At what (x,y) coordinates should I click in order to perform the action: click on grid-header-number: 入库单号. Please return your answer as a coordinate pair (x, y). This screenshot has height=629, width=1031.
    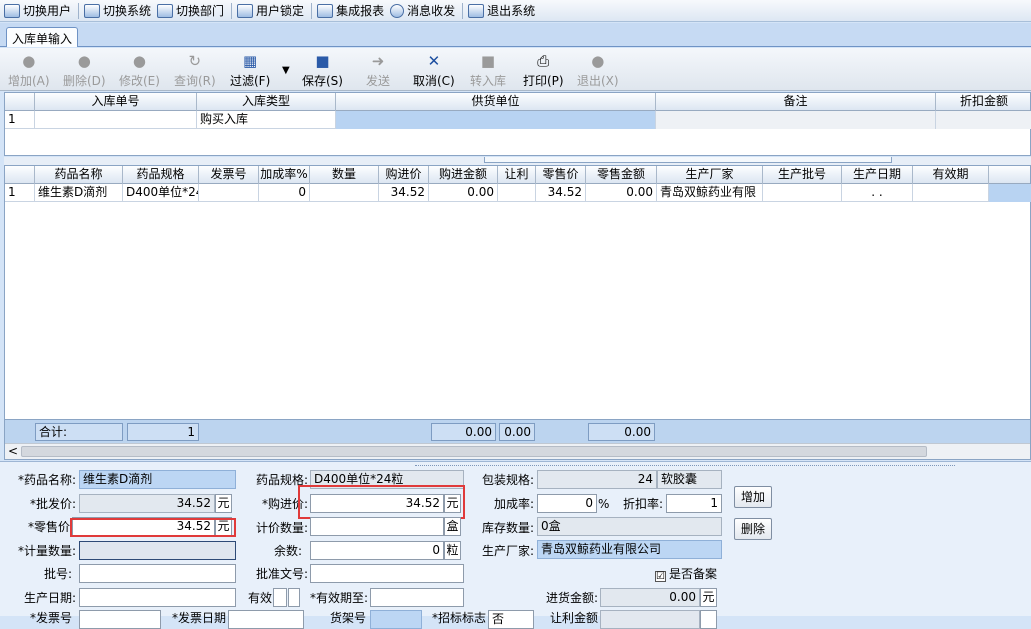
    Looking at the image, I should click on (116, 102).